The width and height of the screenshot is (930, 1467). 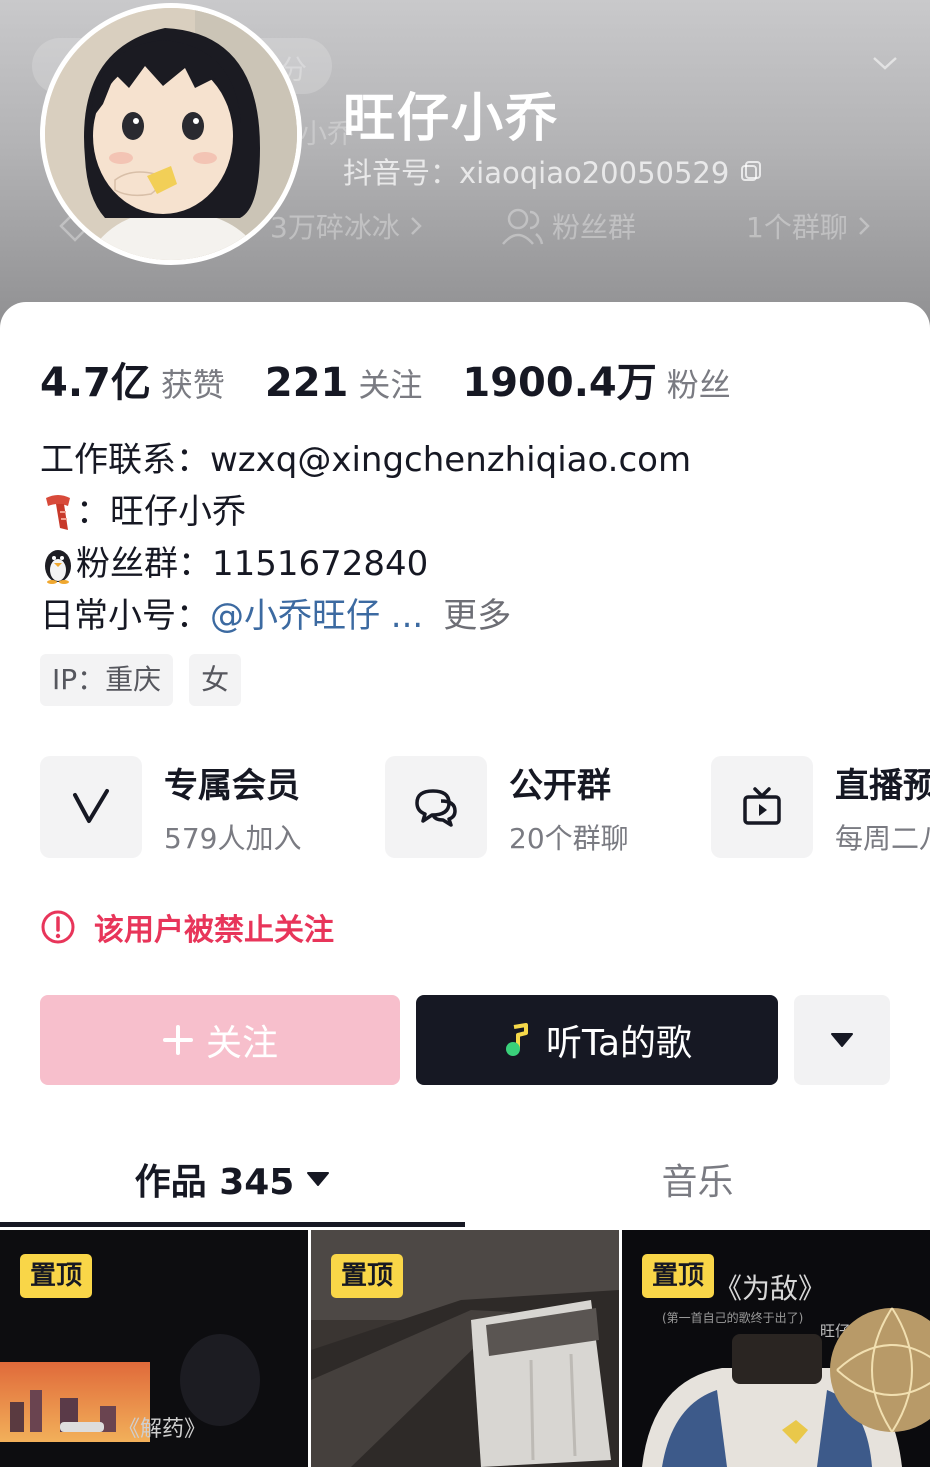 I want to click on service-public-group-title: 公开群, so click(x=560, y=785).